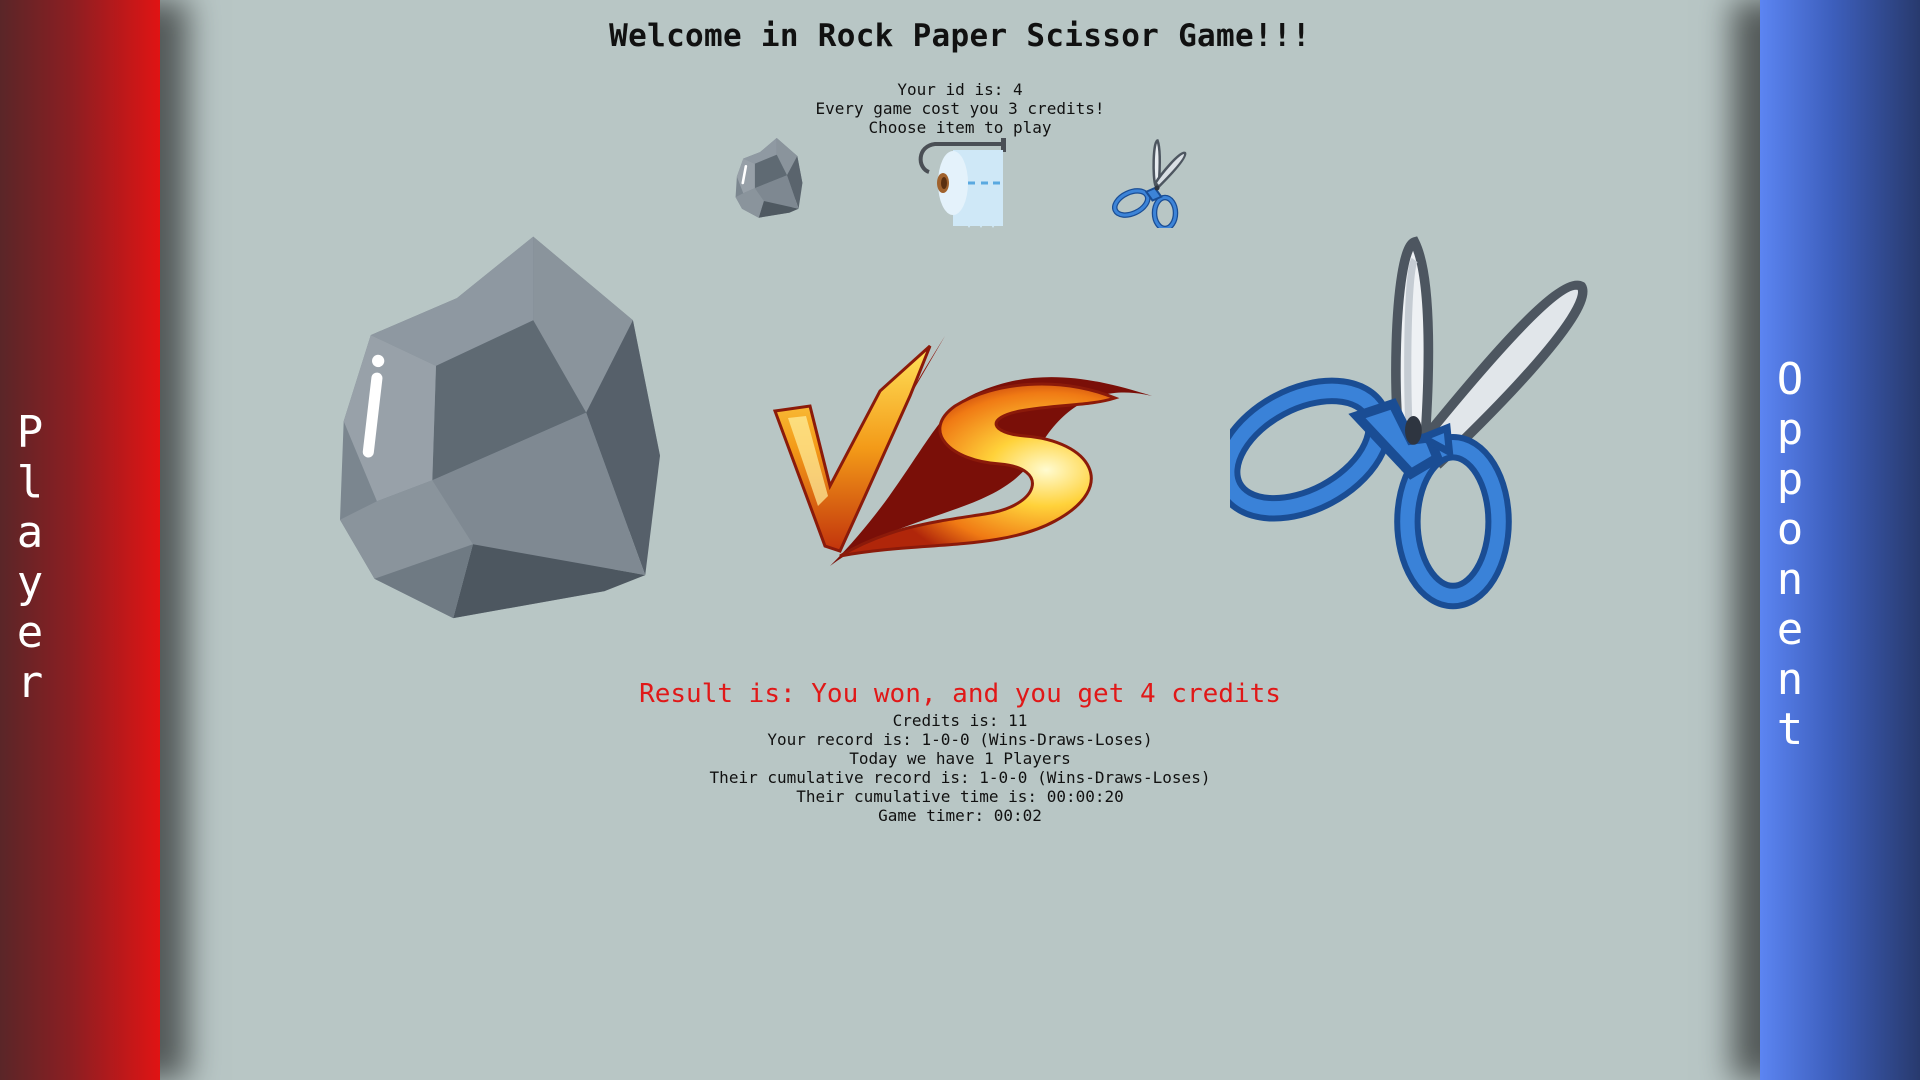 The width and height of the screenshot is (1920, 1080). I want to click on opponent-panel: Opponent, so click(1840, 540).